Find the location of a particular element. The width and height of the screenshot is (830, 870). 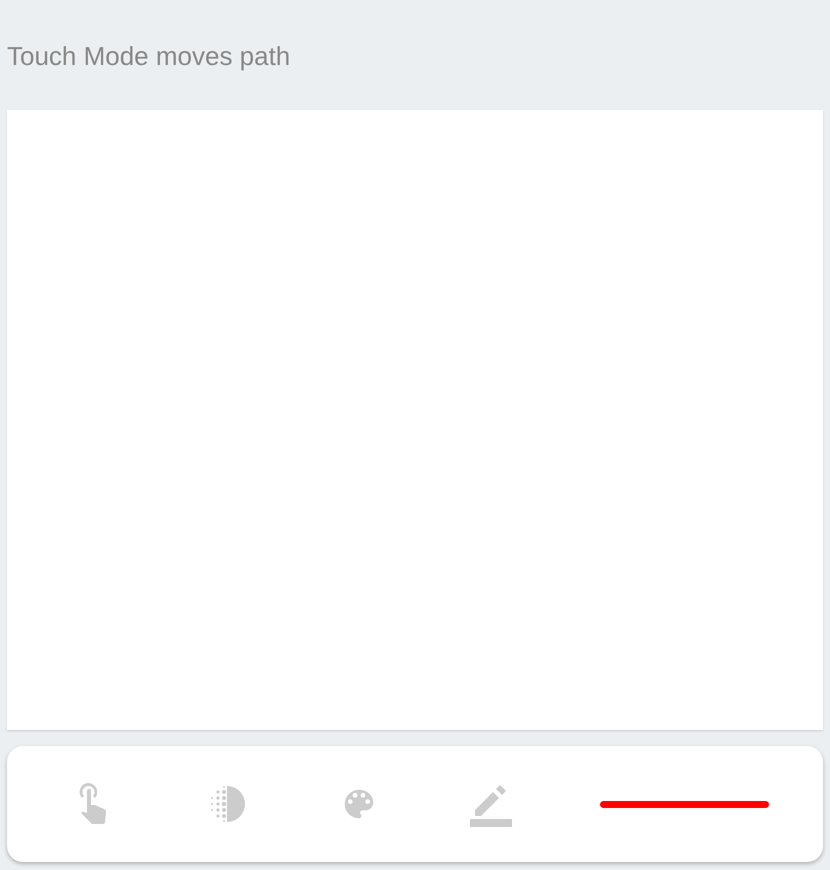

status-text: Touch Mode moves path is located at coordinates (148, 56).